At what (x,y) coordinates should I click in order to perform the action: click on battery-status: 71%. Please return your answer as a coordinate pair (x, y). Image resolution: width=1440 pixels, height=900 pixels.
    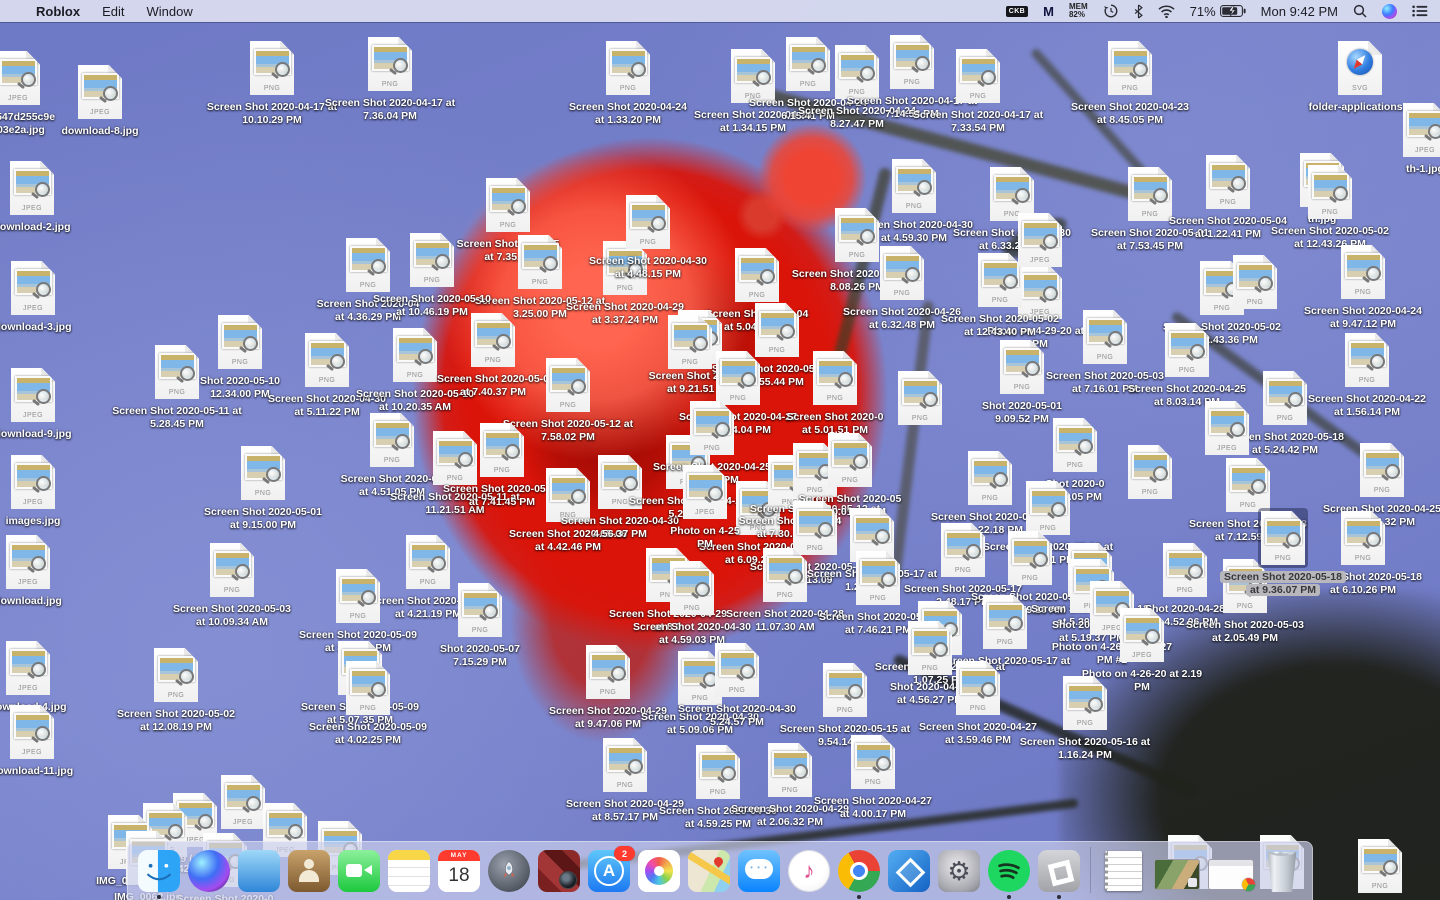
    Looking at the image, I should click on (1218, 11).